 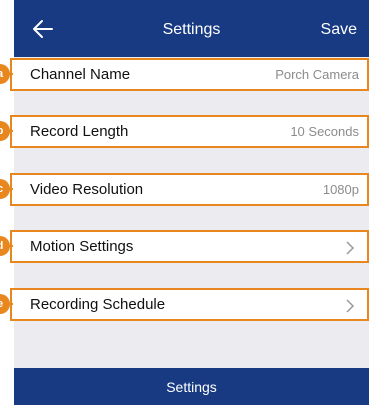 I want to click on callout-box-d, so click(x=189, y=246).